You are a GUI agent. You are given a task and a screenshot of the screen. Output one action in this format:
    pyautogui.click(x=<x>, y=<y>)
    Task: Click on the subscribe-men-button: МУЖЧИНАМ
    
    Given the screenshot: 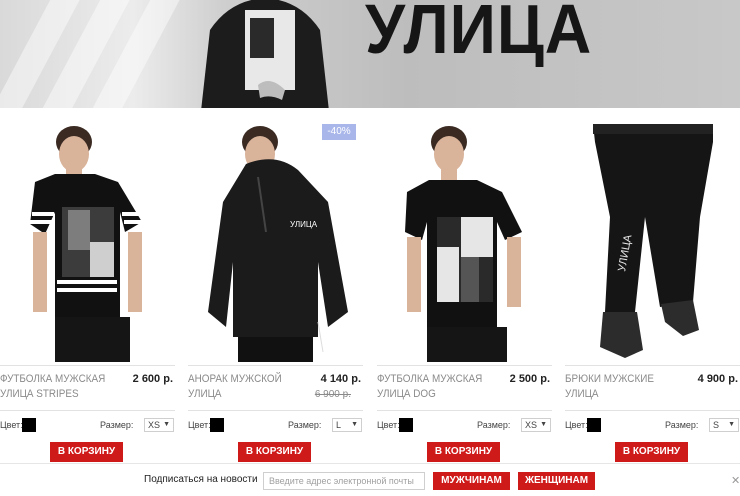 What is the action you would take?
    pyautogui.click(x=471, y=481)
    